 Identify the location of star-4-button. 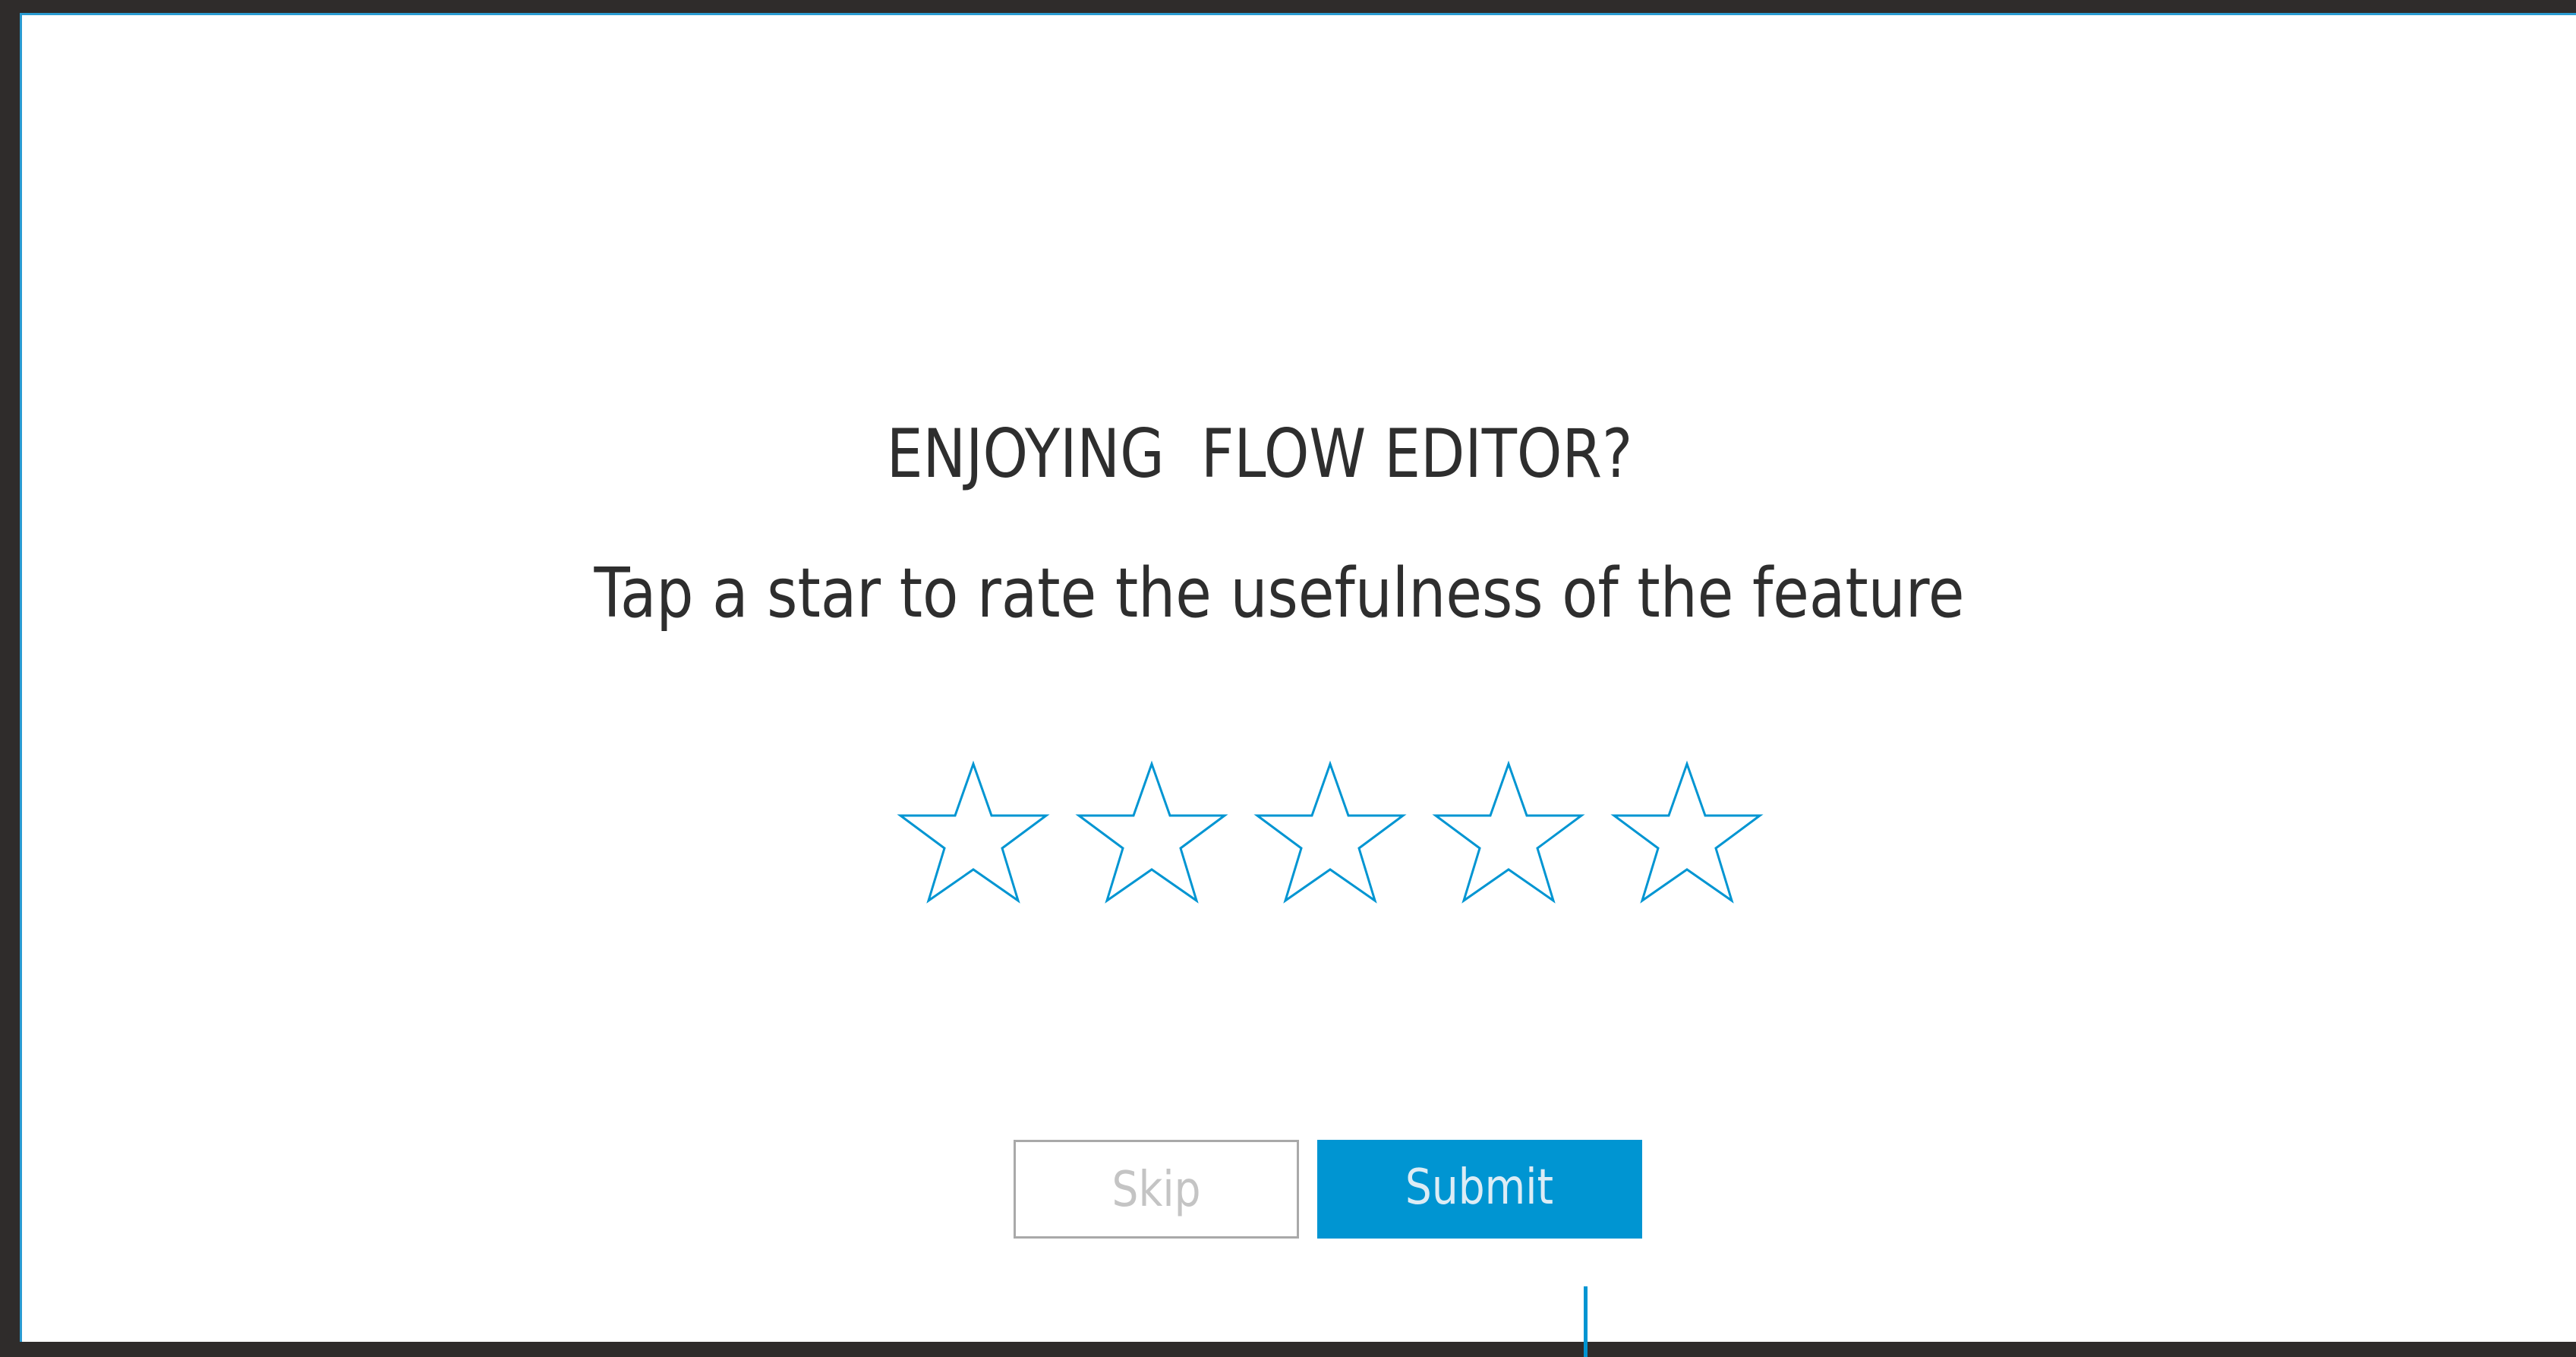
(1508, 839).